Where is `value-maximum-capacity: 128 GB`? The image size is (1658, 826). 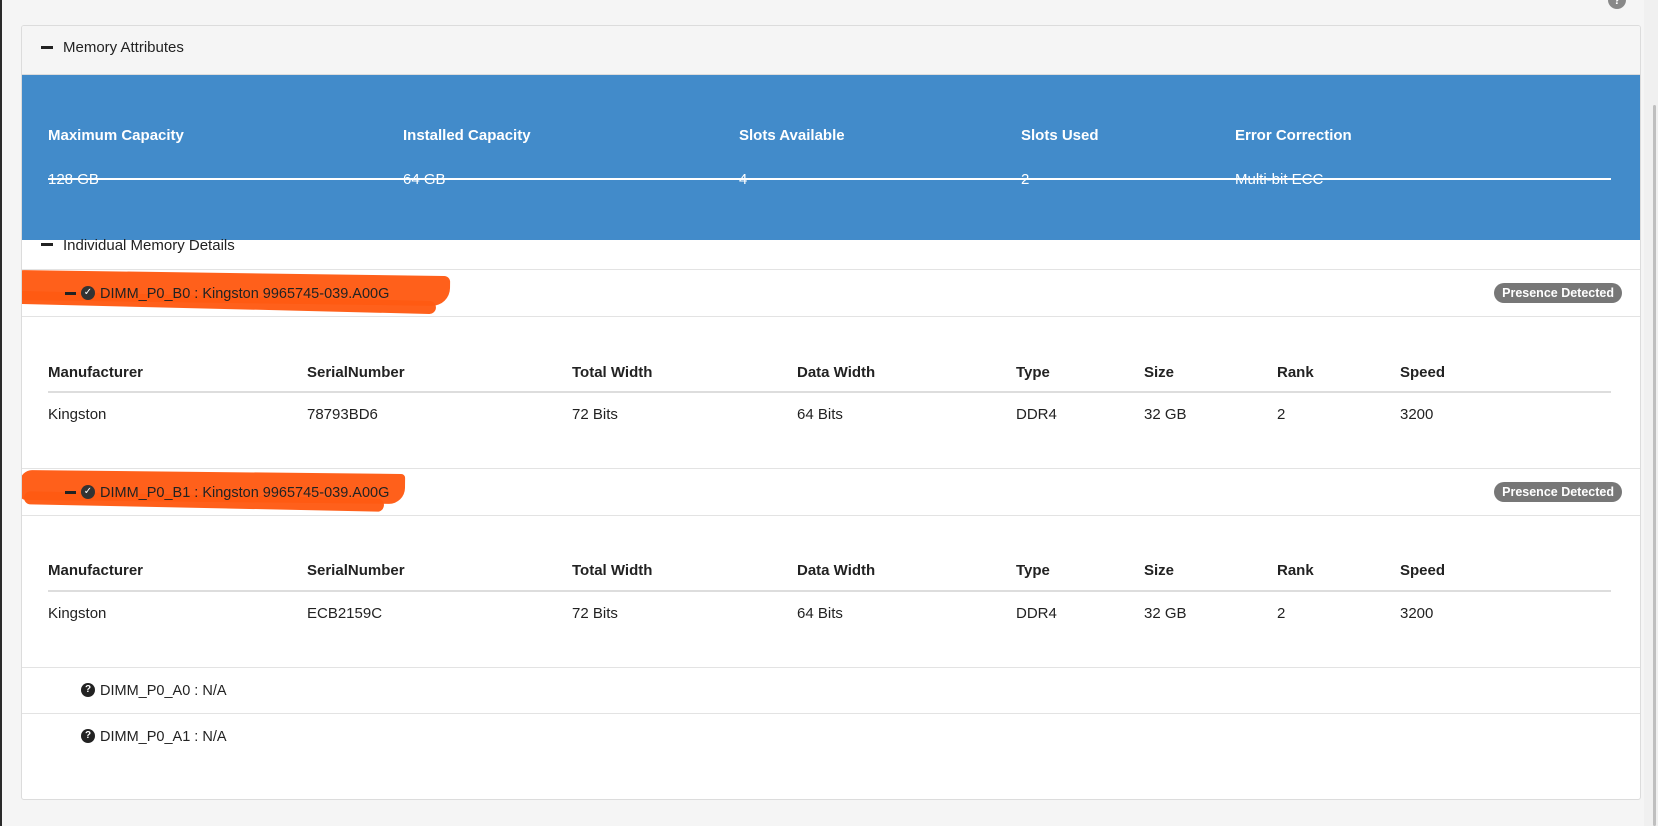
value-maximum-capacity: 128 GB is located at coordinates (73, 179).